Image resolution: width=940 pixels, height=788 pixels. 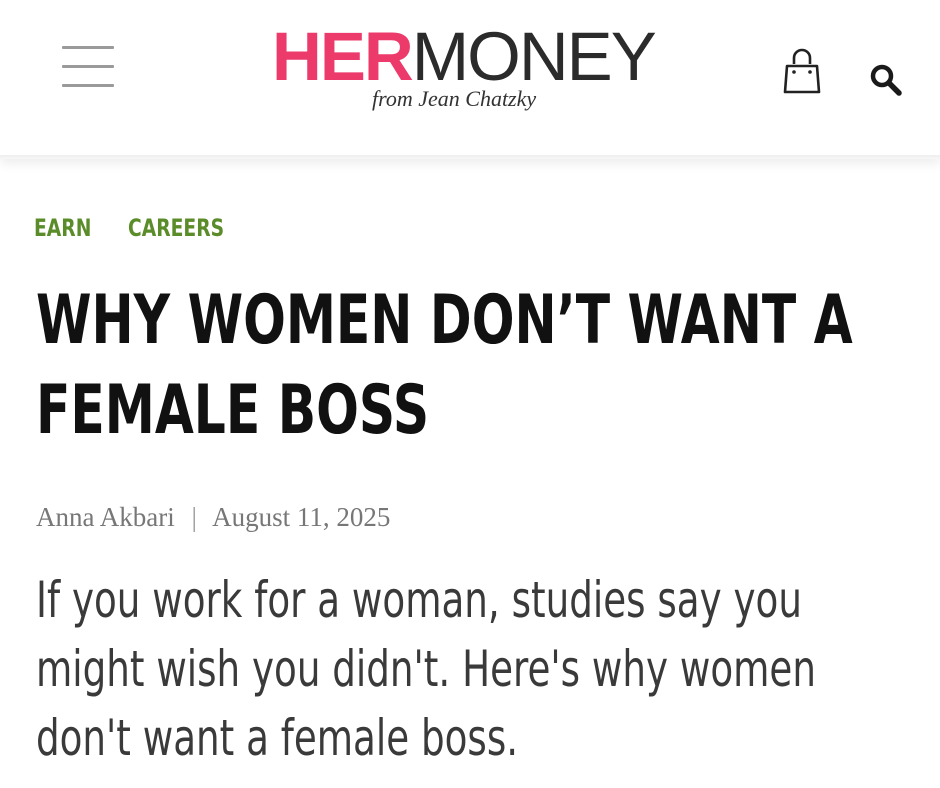 What do you see at coordinates (454, 98) in the screenshot?
I see `logo-tagline: from Jean Chatzky` at bounding box center [454, 98].